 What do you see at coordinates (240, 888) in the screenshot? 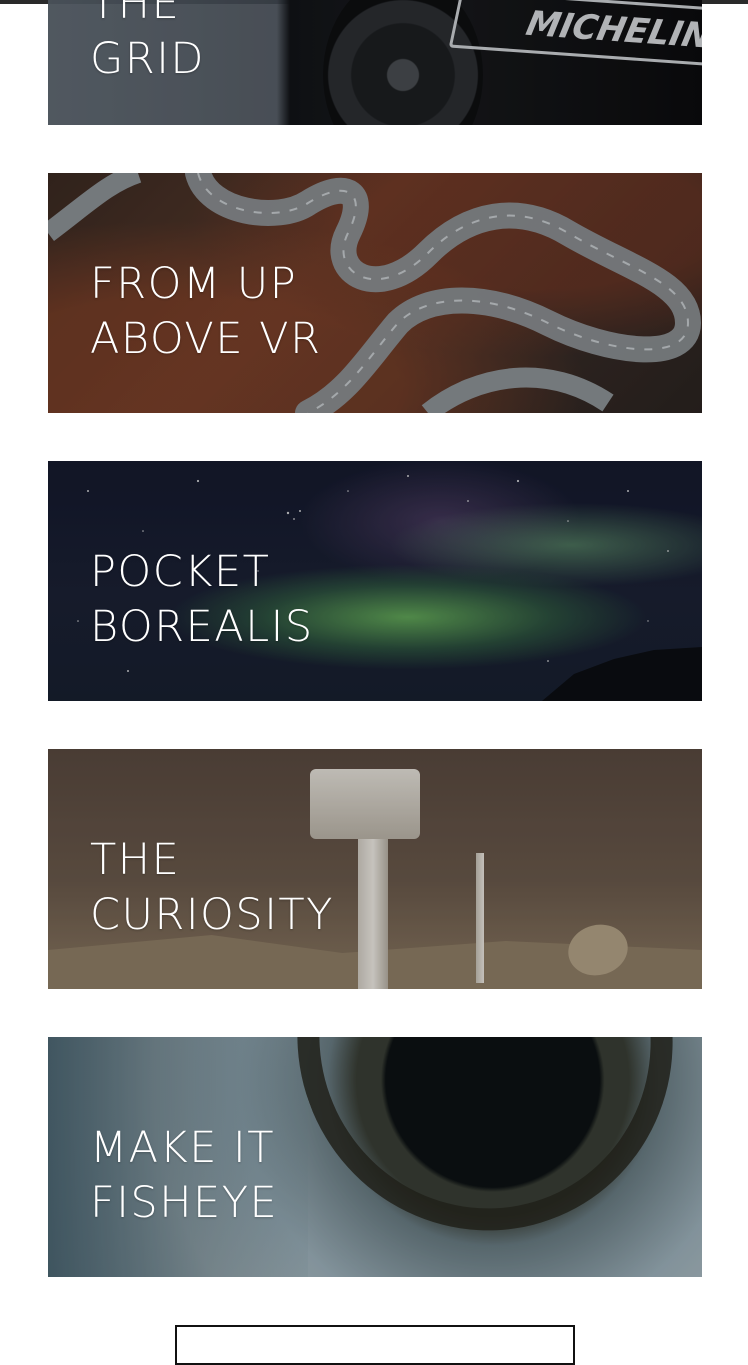
I see `card-title: THE CURIOSITY` at bounding box center [240, 888].